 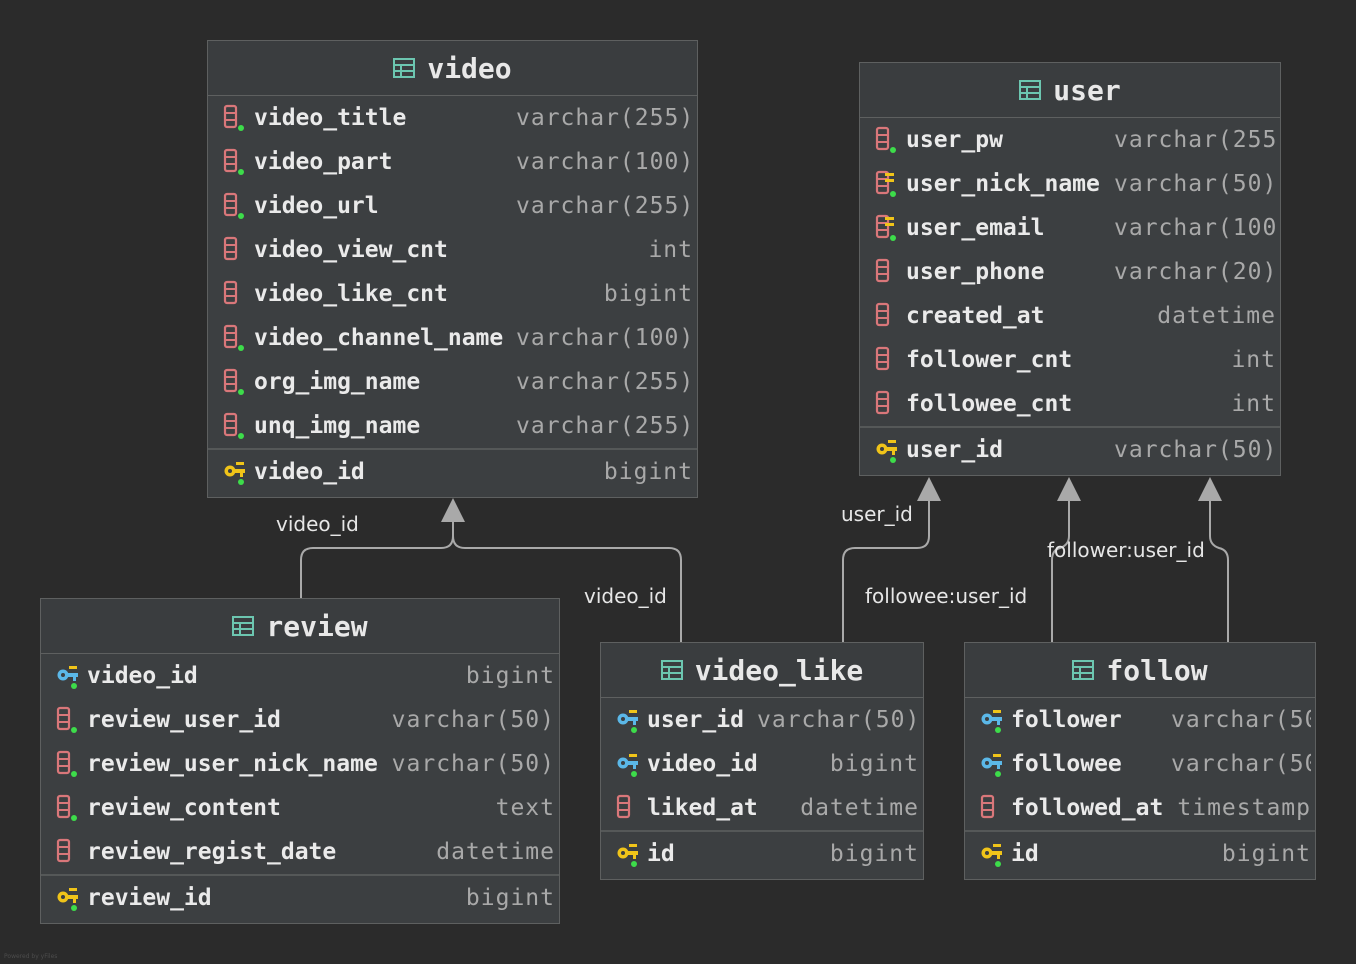 What do you see at coordinates (300, 852) in the screenshot?
I see `column-row: review_regist_date datetime` at bounding box center [300, 852].